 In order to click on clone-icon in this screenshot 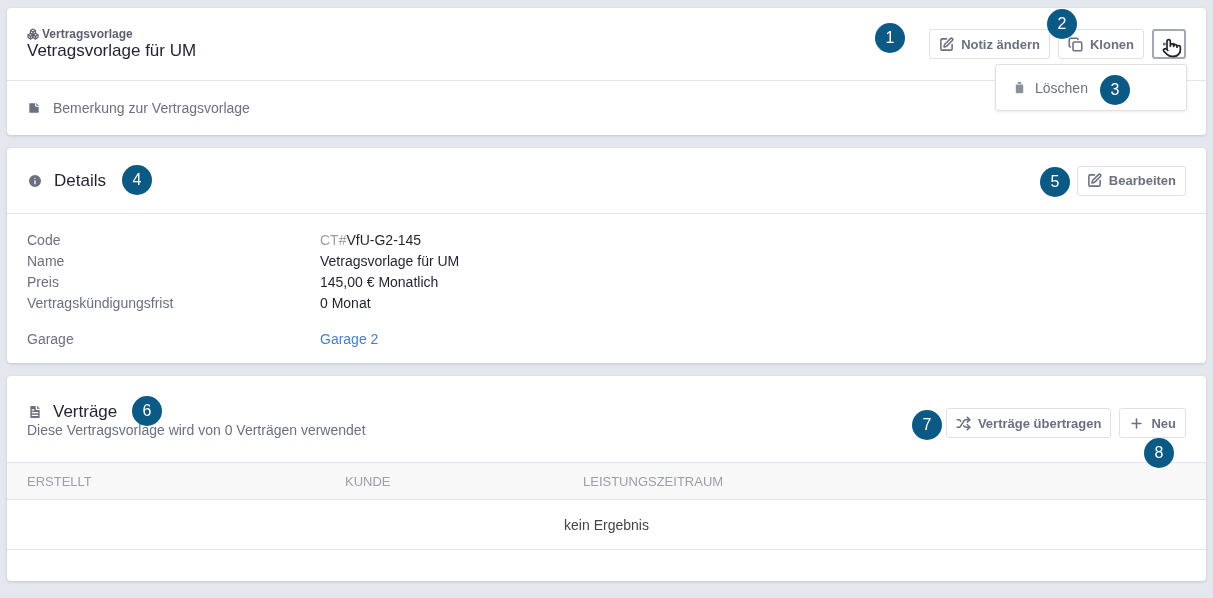, I will do `click(1075, 44)`.